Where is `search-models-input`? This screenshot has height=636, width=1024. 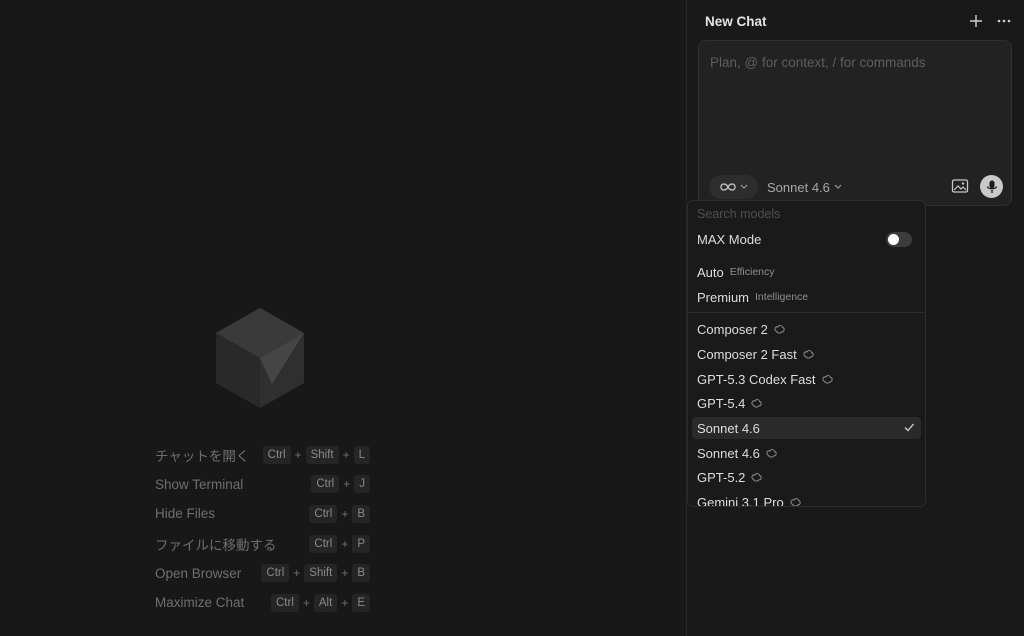
search-models-input is located at coordinates (797, 214).